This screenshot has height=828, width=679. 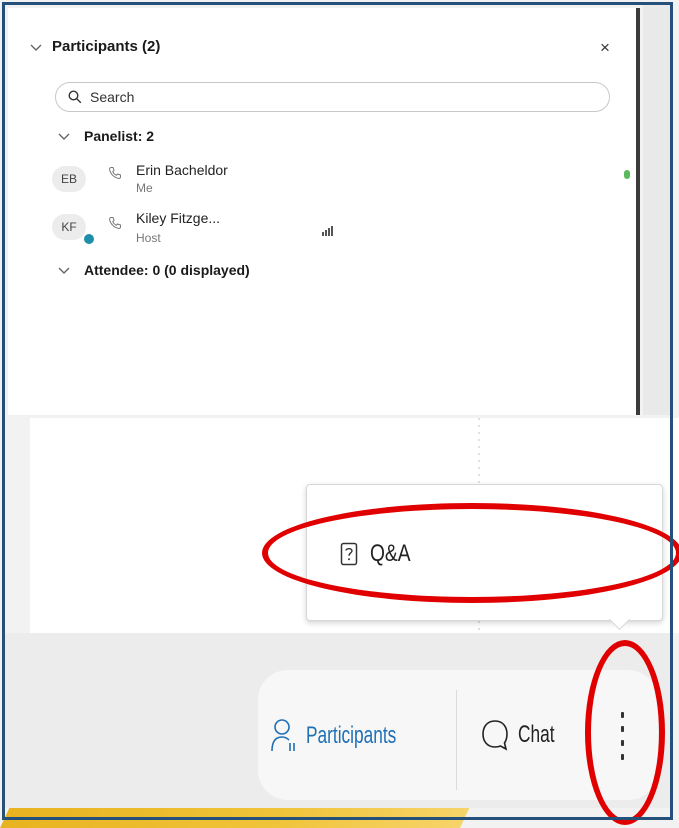 I want to click on panelist-section-label: Panelist: 2, so click(x=119, y=136).